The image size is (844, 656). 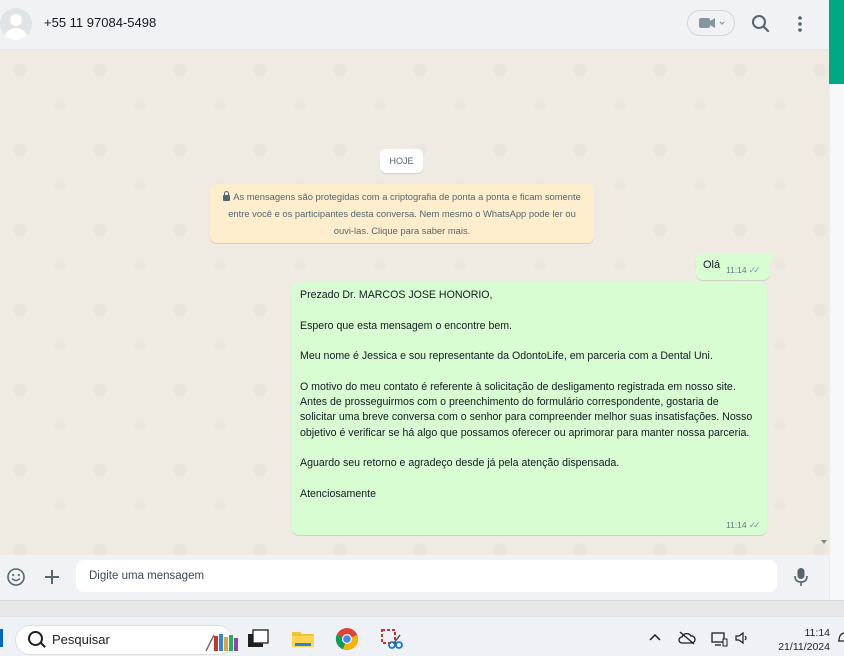 What do you see at coordinates (16, 34) in the screenshot?
I see `avatar-body` at bounding box center [16, 34].